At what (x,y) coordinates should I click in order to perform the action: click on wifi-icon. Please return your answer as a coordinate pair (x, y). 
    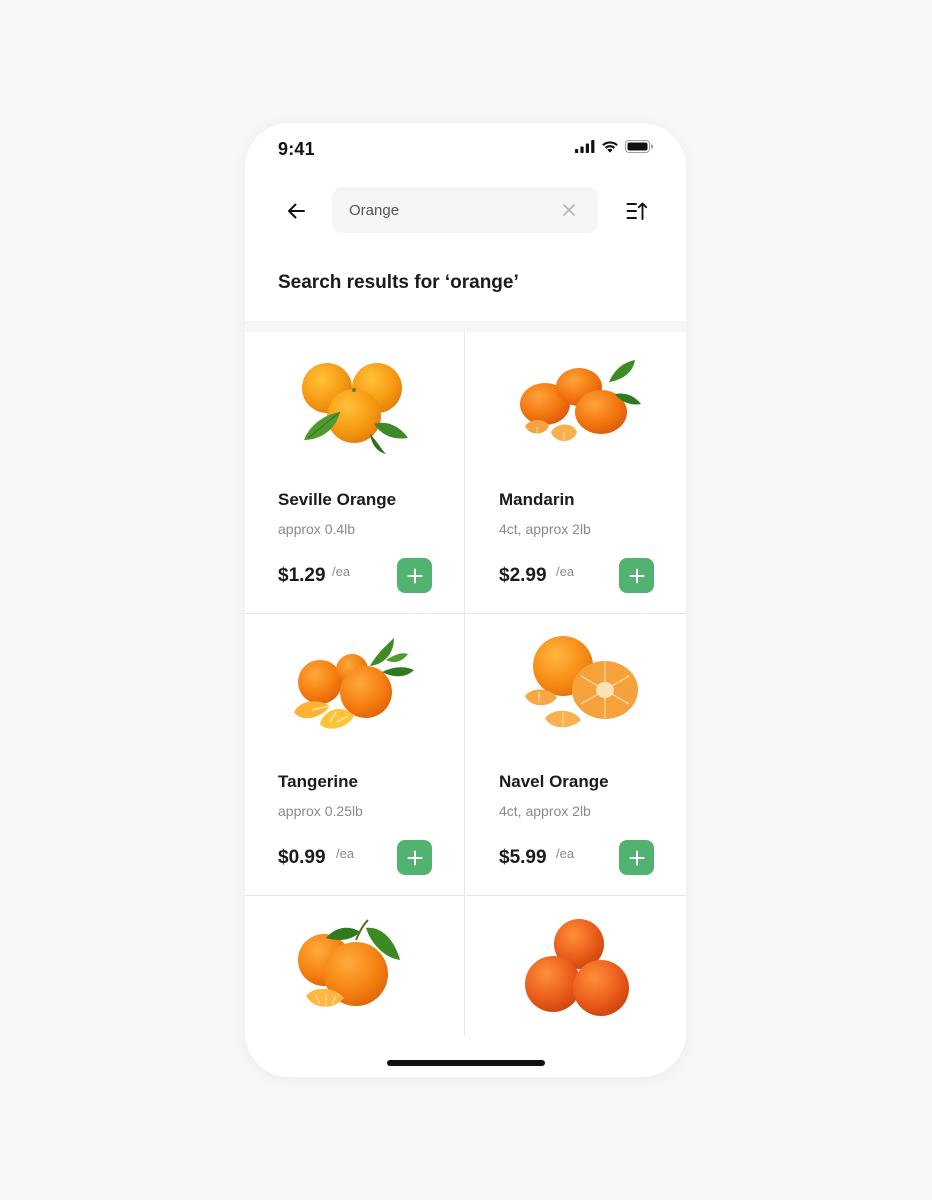
    Looking at the image, I should click on (610, 149).